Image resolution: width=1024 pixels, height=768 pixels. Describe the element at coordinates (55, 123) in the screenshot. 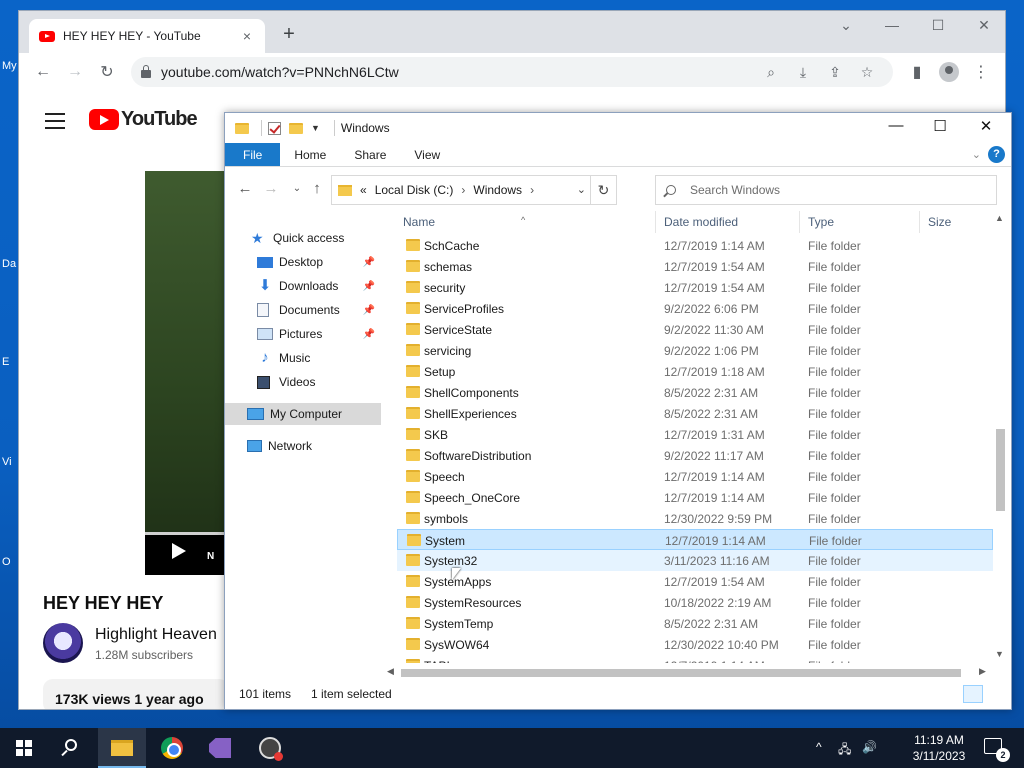

I see `hamburger-menu-icon` at that location.